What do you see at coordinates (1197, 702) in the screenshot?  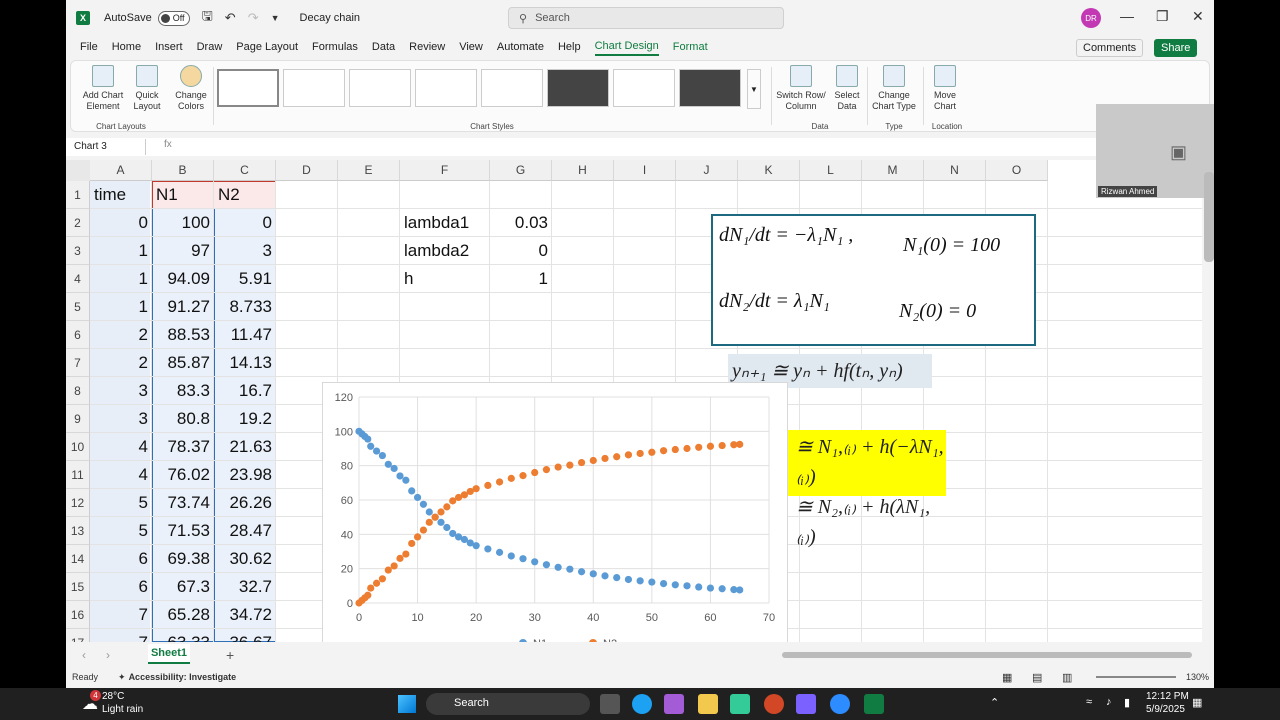 I see `notification-icon: ▦` at bounding box center [1197, 702].